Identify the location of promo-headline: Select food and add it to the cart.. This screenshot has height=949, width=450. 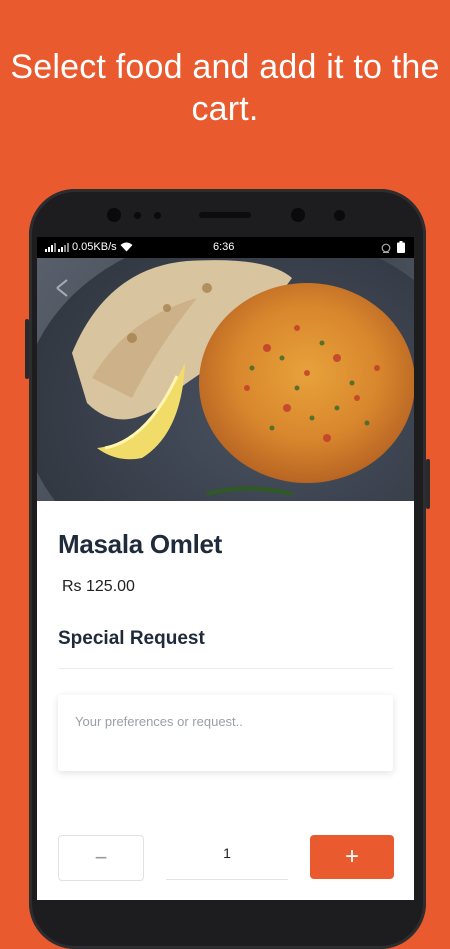
(225, 88).